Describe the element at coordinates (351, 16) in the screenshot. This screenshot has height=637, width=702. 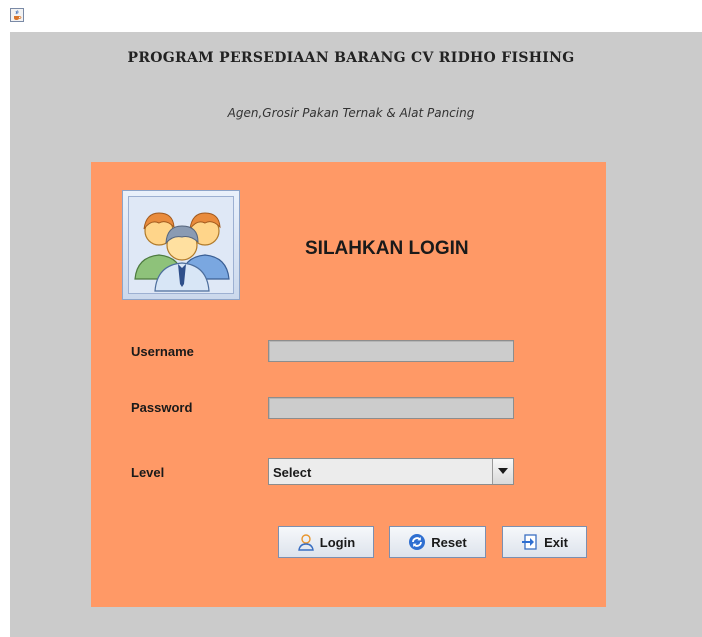
I see `title-bar` at that location.